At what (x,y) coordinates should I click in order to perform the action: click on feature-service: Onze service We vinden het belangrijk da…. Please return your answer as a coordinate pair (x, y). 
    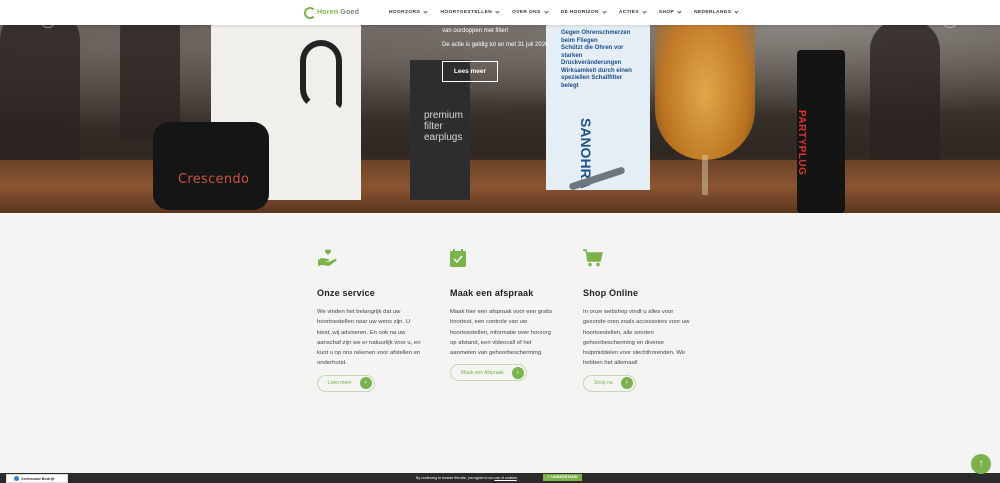
    Looking at the image, I should click on (371, 320).